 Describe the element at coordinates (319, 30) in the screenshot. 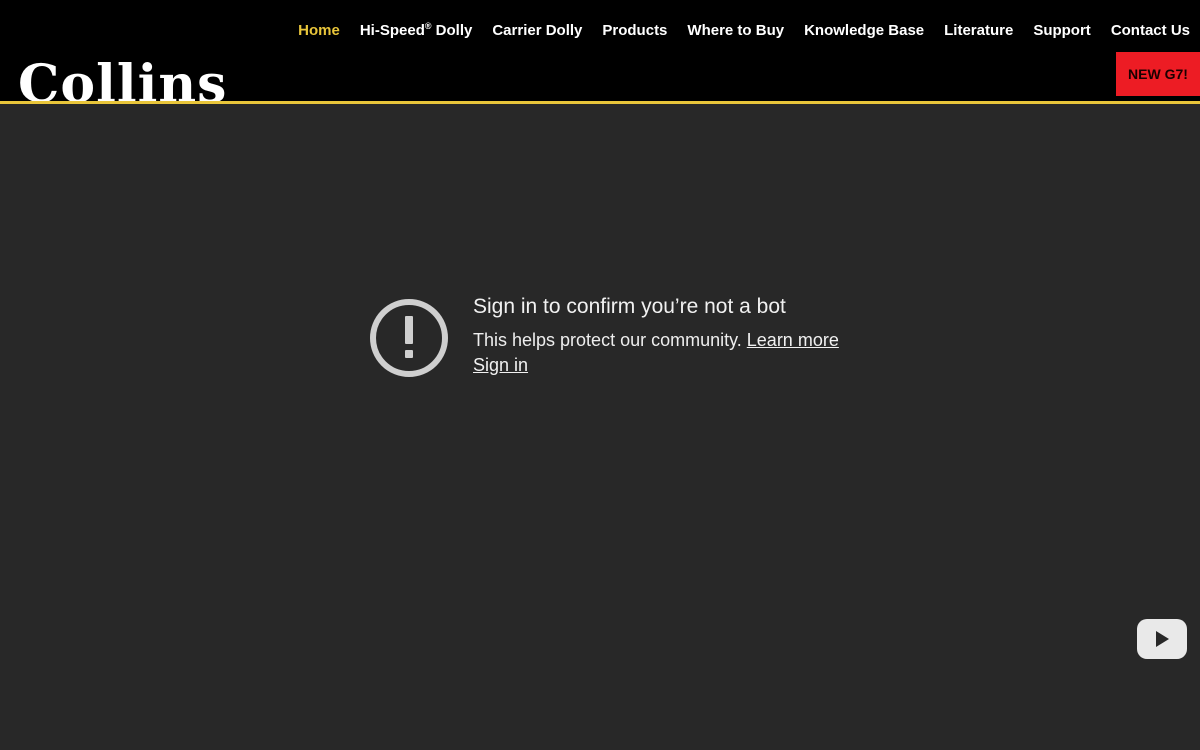

I see `nav-item-home: Home` at that location.